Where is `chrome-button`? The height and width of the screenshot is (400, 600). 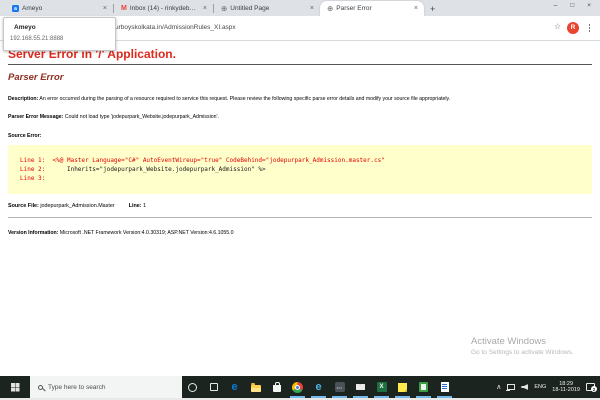 chrome-button is located at coordinates (297, 387).